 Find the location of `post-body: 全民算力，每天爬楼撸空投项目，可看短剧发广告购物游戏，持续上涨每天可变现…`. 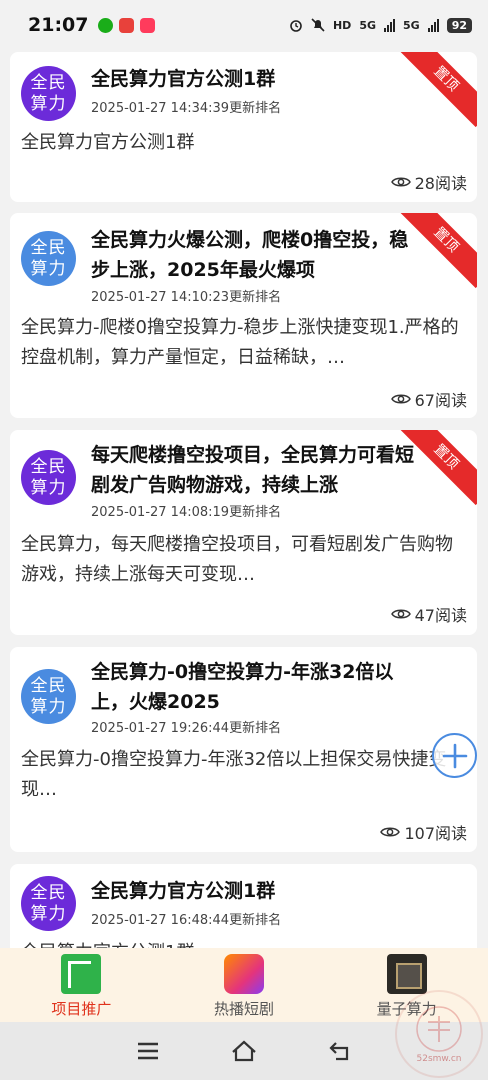

post-body: 全民算力，每天爬楼撸空投项目，可看短剧发广告购物游戏，持续上涨每天可变现… is located at coordinates (243, 560).